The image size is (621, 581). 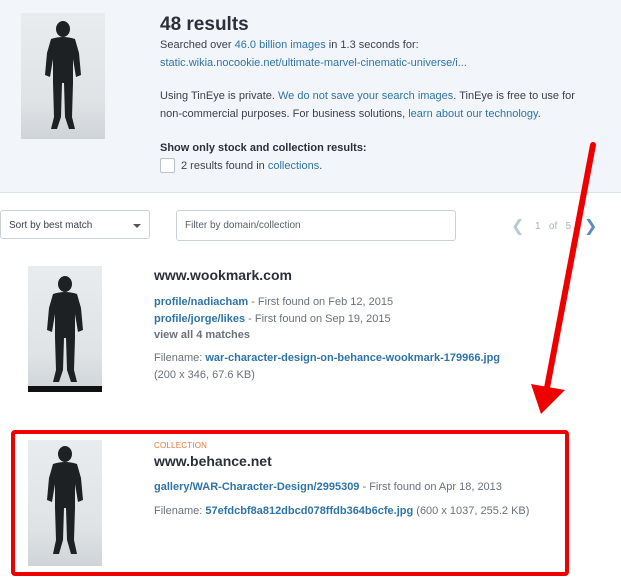 What do you see at coordinates (51, 225) in the screenshot?
I see `sort-selected-value: Sort by best match` at bounding box center [51, 225].